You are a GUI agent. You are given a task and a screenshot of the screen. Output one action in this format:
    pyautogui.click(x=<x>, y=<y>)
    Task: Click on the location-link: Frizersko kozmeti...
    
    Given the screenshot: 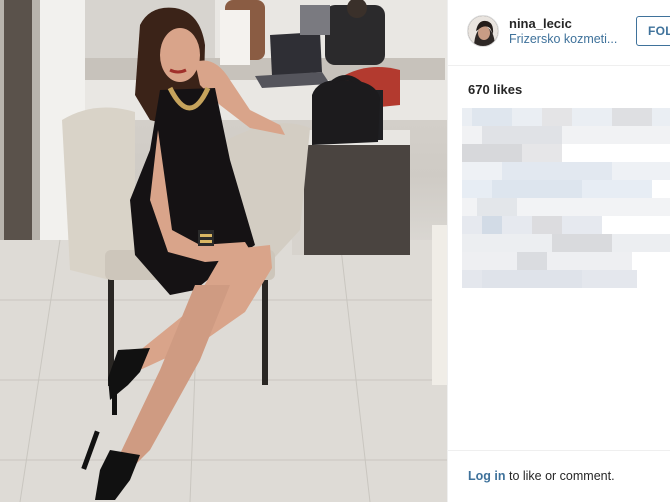 What is the action you would take?
    pyautogui.click(x=564, y=39)
    